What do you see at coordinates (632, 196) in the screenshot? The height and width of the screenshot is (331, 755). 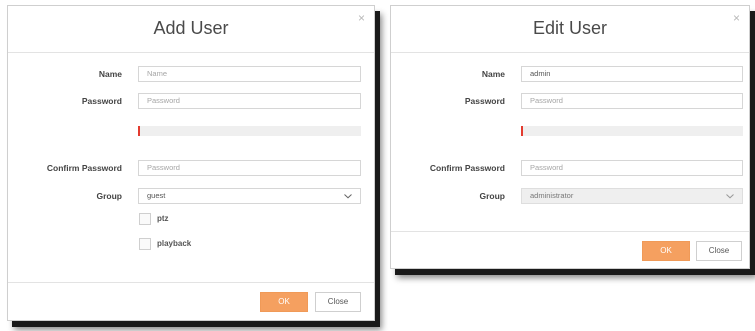 I see `group-select: administrator` at bounding box center [632, 196].